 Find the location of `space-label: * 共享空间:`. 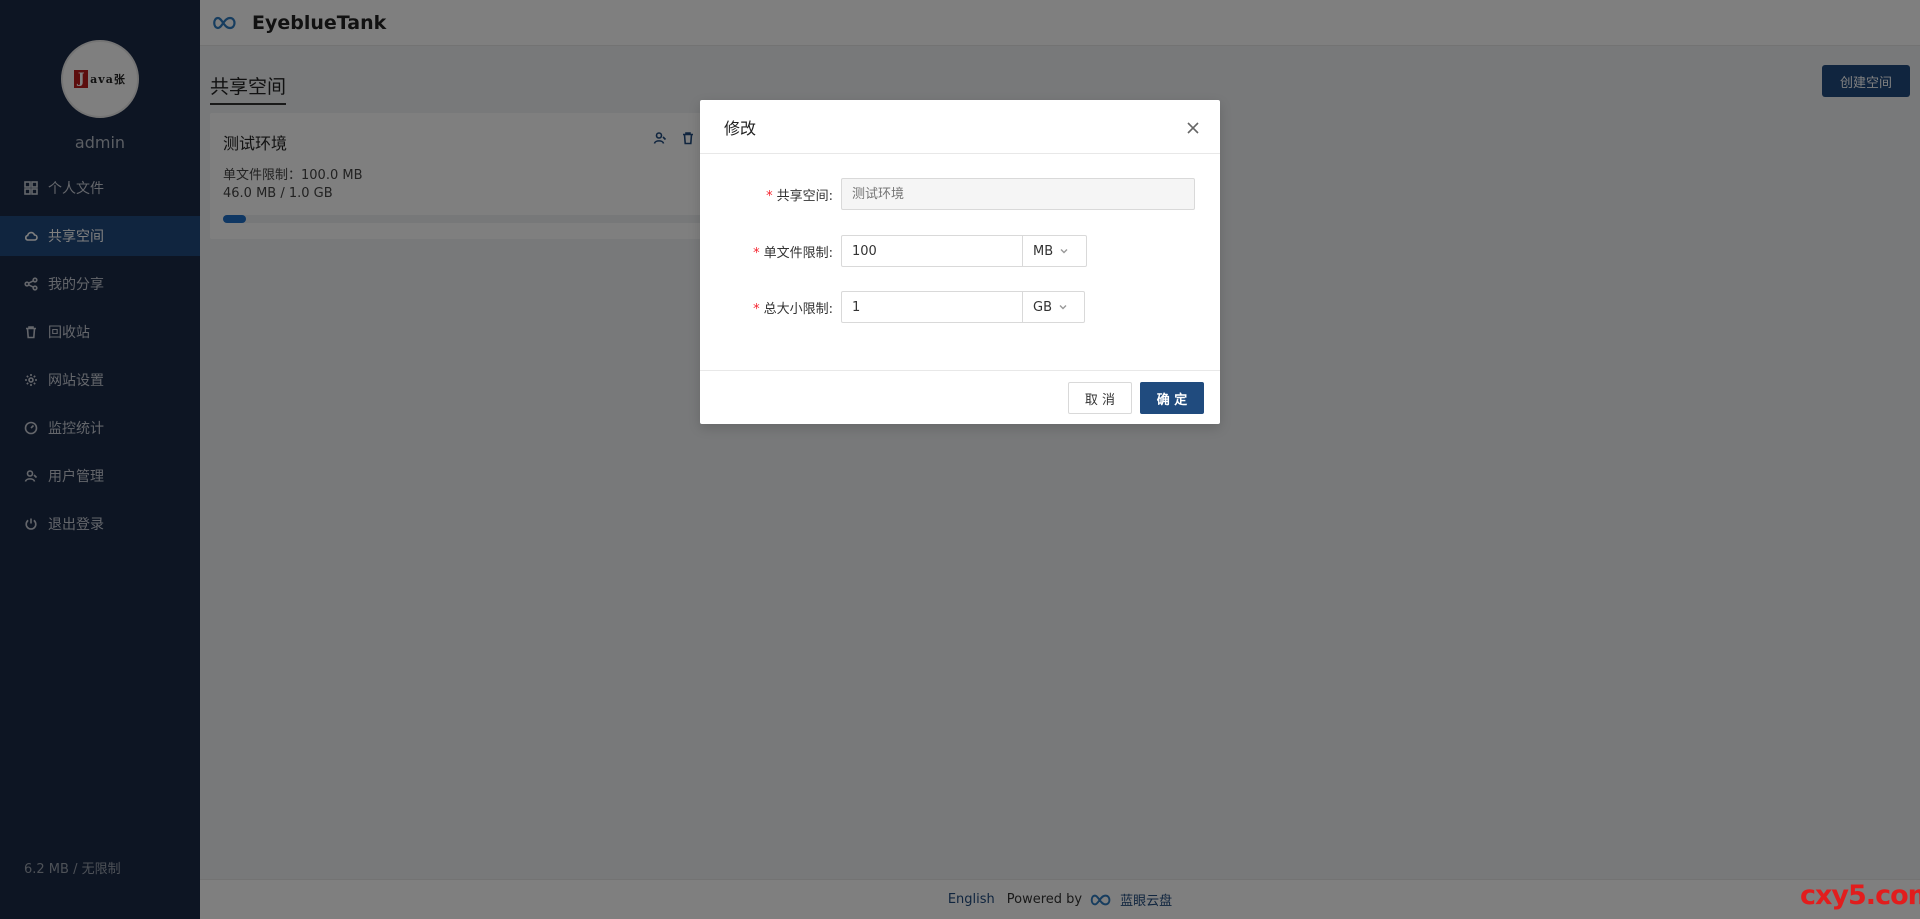

space-label: * 共享空间: is located at coordinates (770, 194).